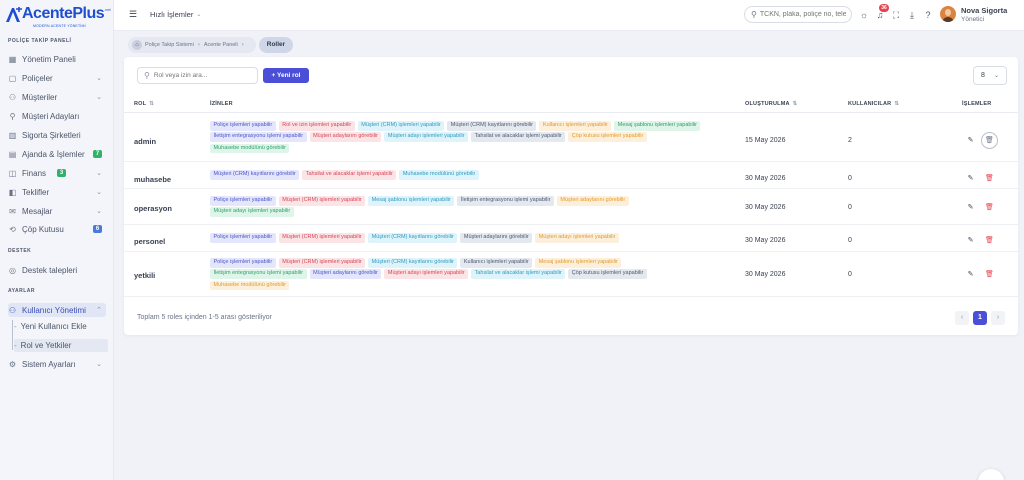 The width and height of the screenshot is (1024, 480). What do you see at coordinates (870, 104) in the screenshot?
I see `column-label: KULLANICILAR` at bounding box center [870, 104].